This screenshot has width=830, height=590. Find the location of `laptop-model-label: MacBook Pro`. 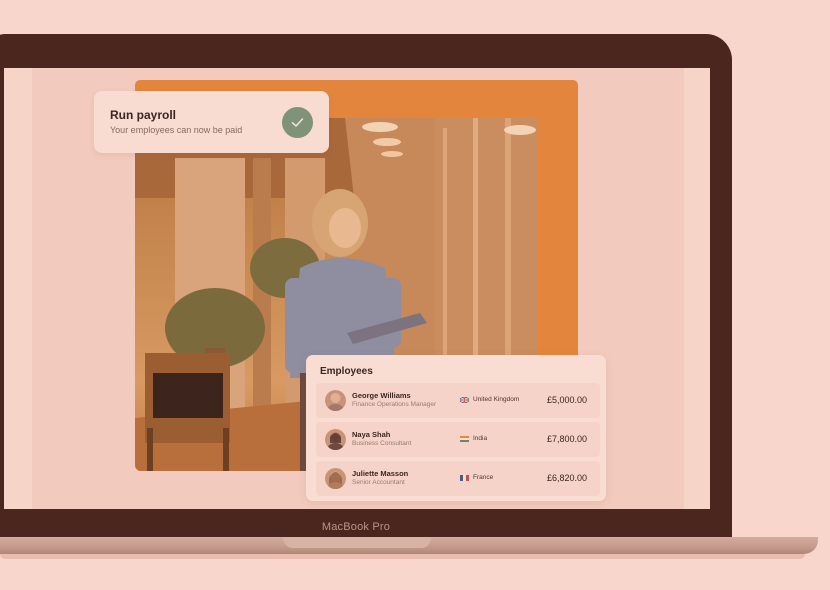

laptop-model-label: MacBook Pro is located at coordinates (356, 527).